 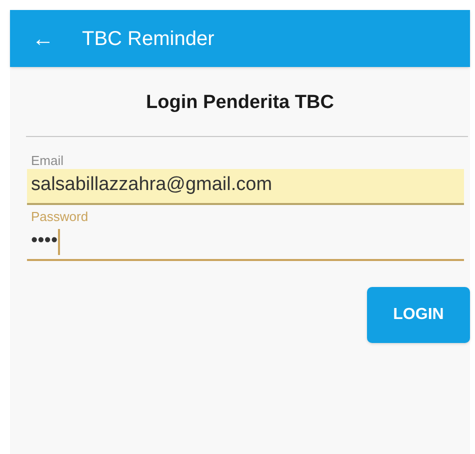 I want to click on field-label: Password, so click(x=60, y=216).